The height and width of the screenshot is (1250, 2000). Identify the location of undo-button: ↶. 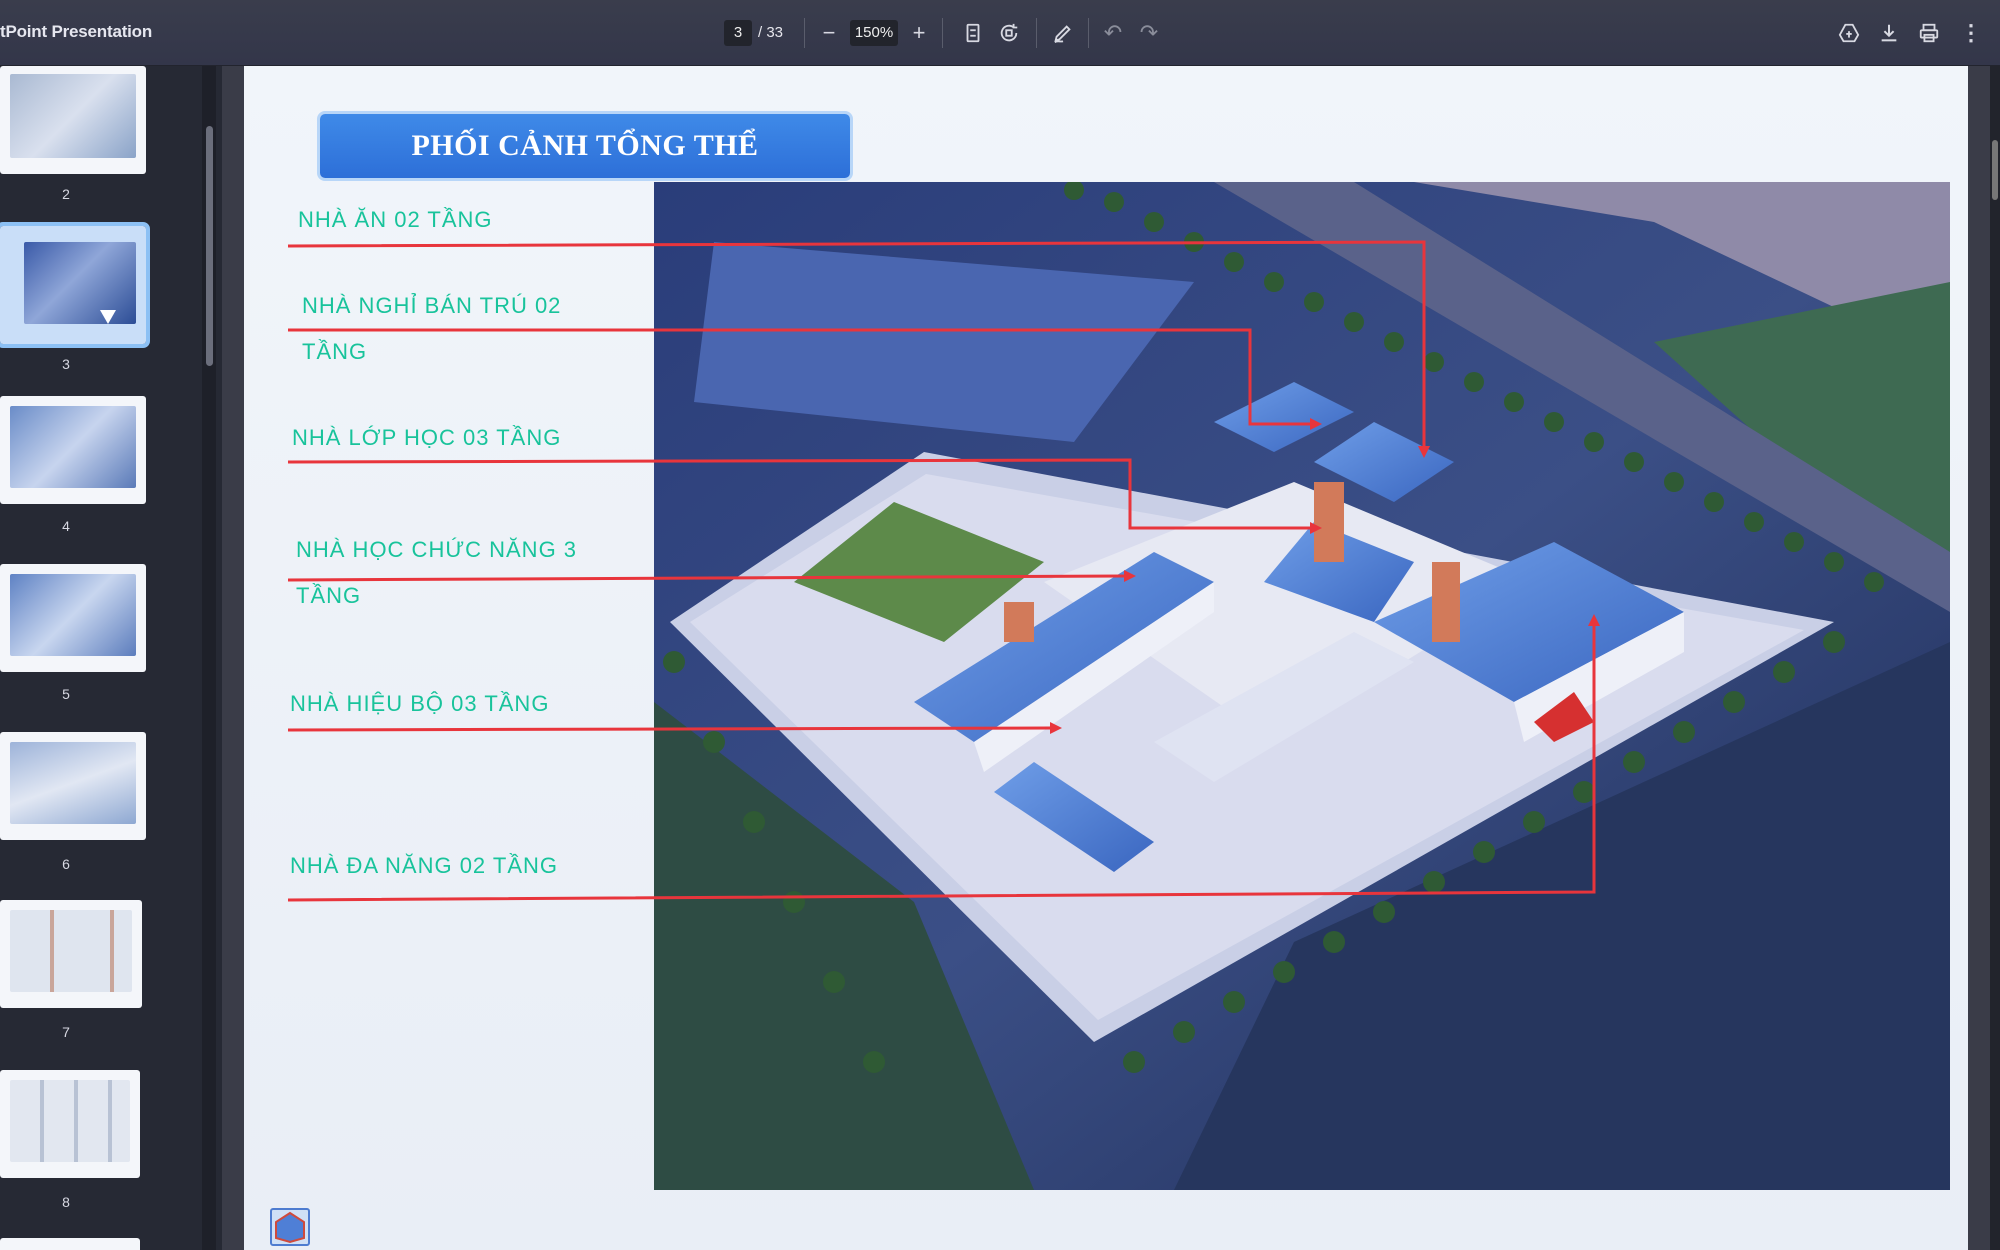
(1113, 33).